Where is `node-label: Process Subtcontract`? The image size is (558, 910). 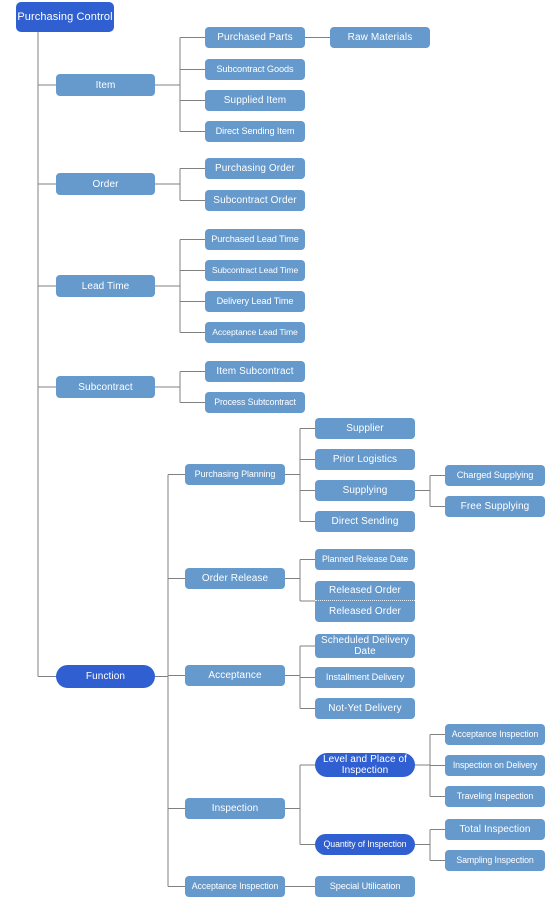 node-label: Process Subtcontract is located at coordinates (255, 402).